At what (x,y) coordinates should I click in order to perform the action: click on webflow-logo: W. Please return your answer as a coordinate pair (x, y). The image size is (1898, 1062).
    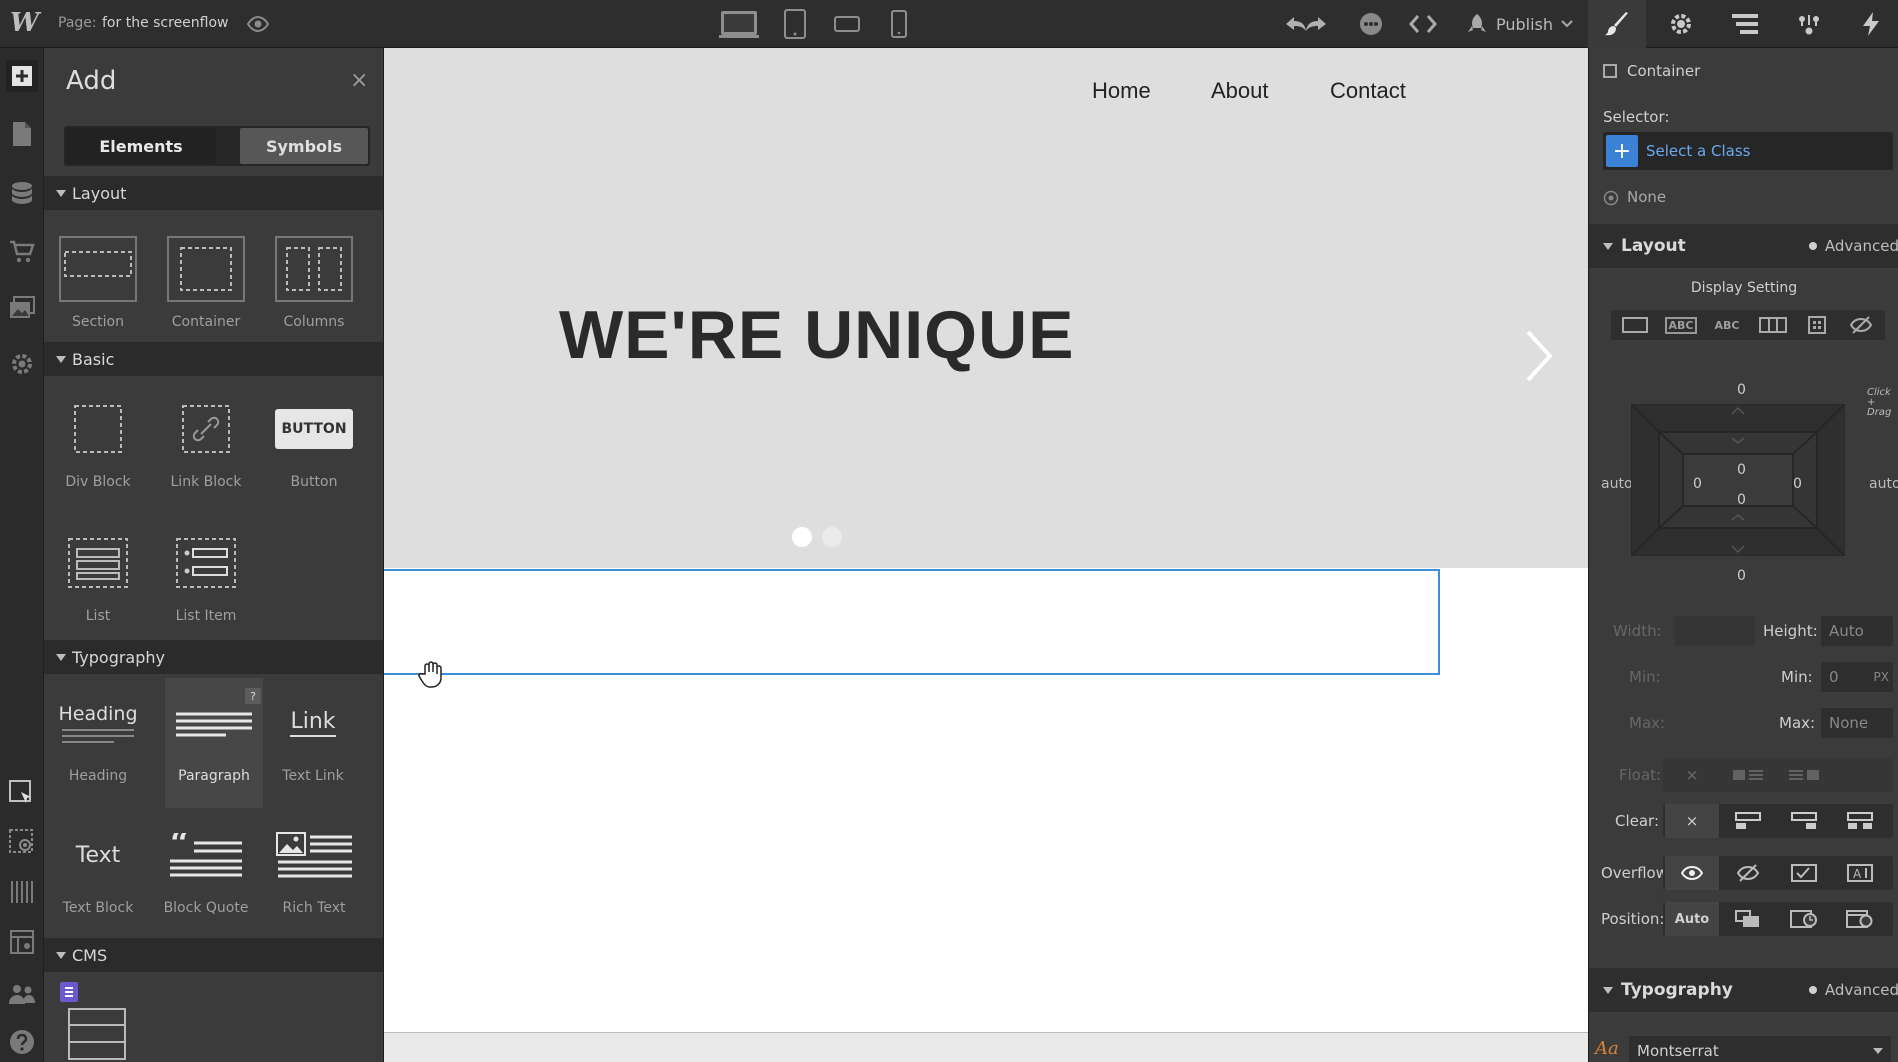
    Looking at the image, I should click on (24, 23).